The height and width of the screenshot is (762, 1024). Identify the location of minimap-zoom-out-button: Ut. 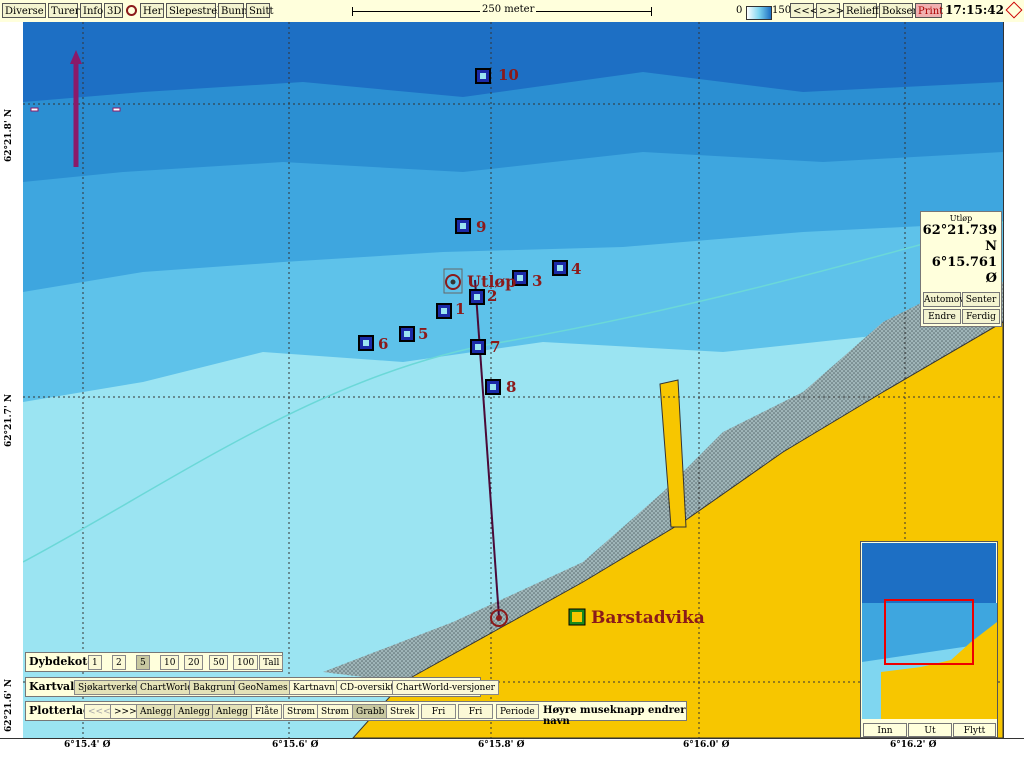
(930, 730).